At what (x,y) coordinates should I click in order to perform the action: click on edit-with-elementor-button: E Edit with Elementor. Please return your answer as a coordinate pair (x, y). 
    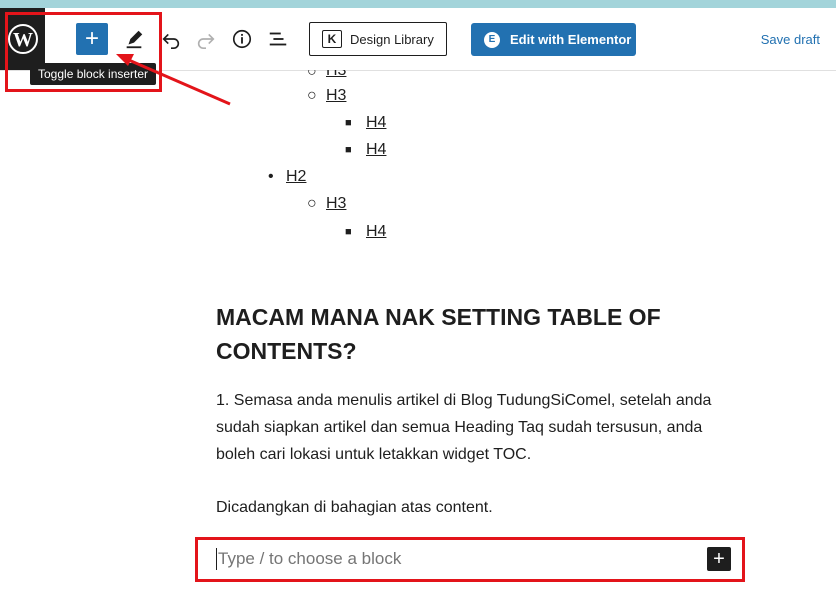
    Looking at the image, I should click on (553, 39).